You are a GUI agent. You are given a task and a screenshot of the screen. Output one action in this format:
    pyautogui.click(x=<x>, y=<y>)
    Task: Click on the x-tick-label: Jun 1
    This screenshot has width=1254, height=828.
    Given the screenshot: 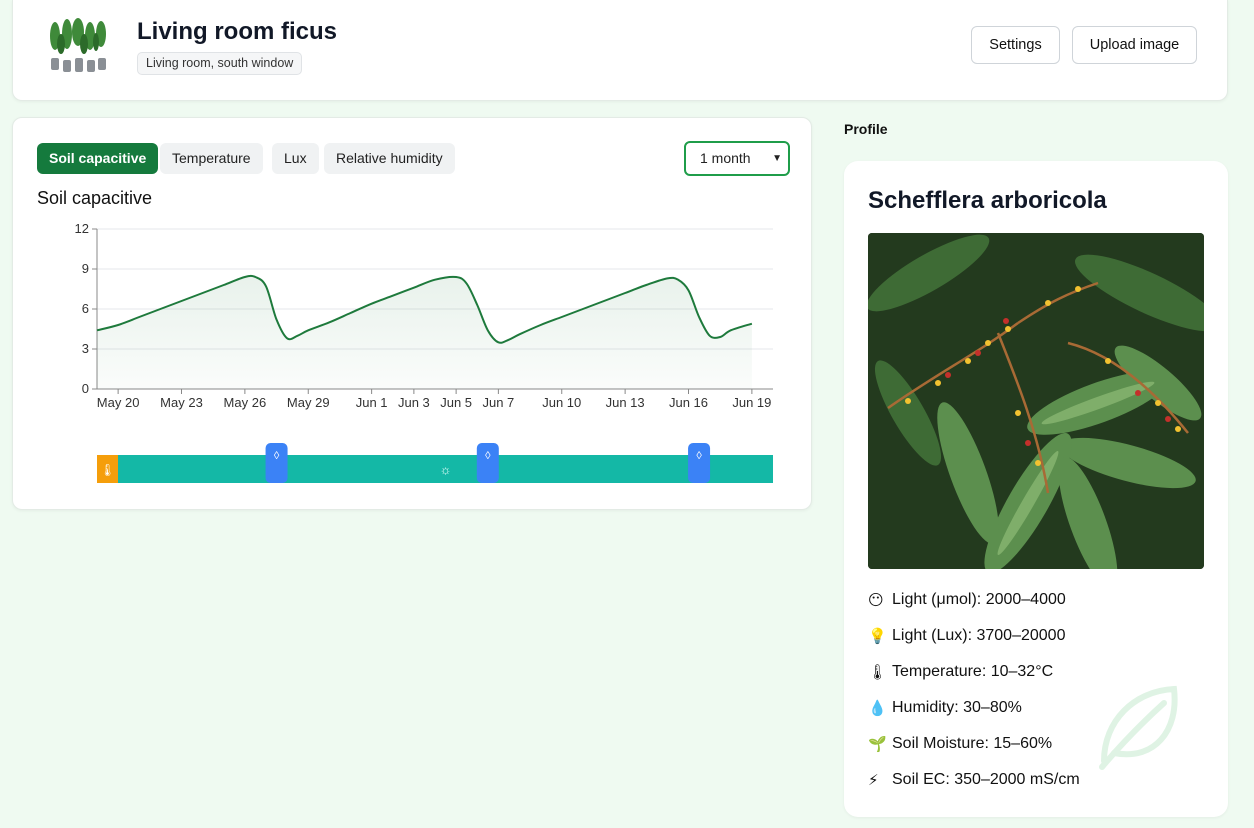 What is the action you would take?
    pyautogui.click(x=372, y=402)
    